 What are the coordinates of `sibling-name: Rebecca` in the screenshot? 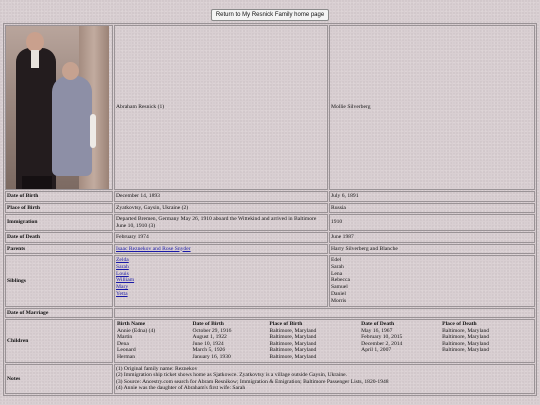 It's located at (340, 280).